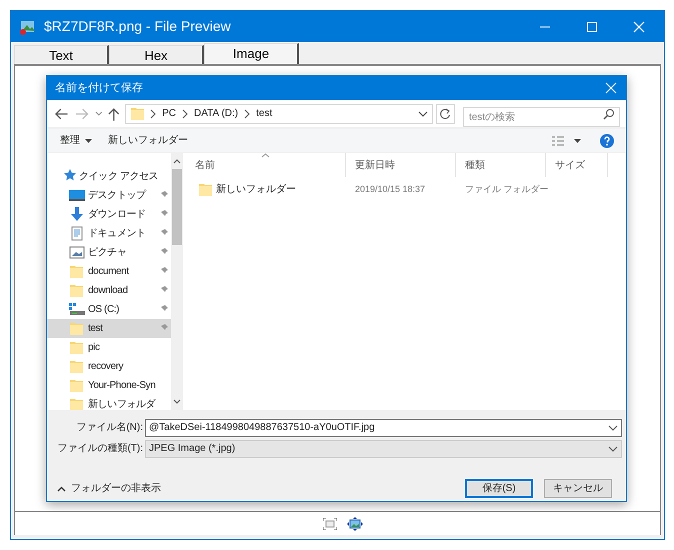 Image resolution: width=674 pixels, height=550 pixels. I want to click on scrollbar, so click(177, 281).